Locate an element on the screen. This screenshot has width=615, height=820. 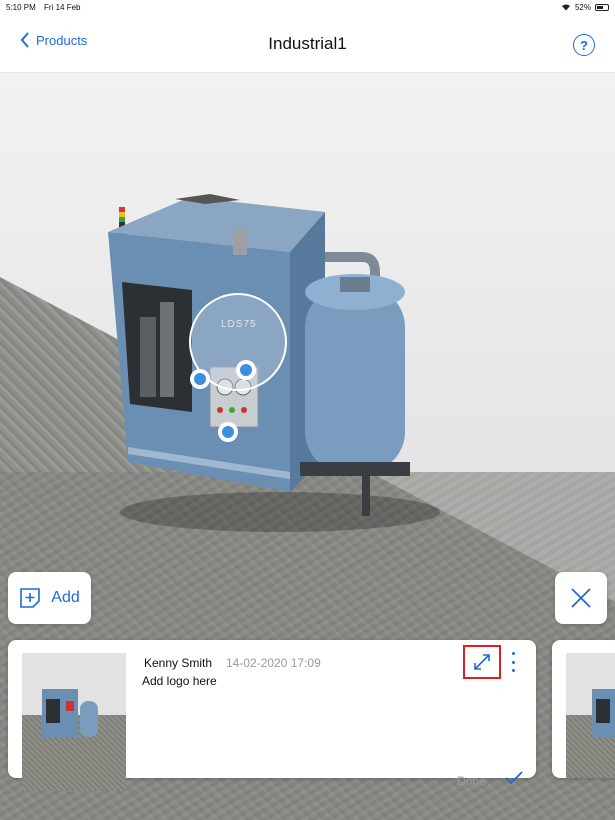
status-bar: 5:10 PM Fri 14 Feb 52% is located at coordinates (307, 7).